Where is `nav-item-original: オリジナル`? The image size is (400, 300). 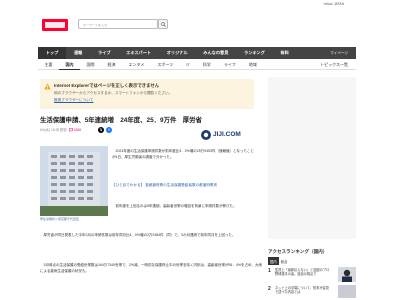
nav-item-original: オリジナル is located at coordinates (177, 53).